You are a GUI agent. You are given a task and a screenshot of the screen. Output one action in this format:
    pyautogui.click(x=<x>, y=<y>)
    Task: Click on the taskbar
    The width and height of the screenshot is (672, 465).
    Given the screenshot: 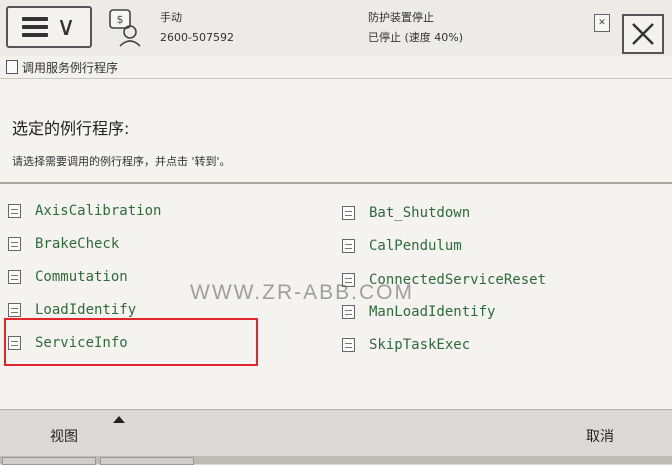 What is the action you would take?
    pyautogui.click(x=336, y=460)
    